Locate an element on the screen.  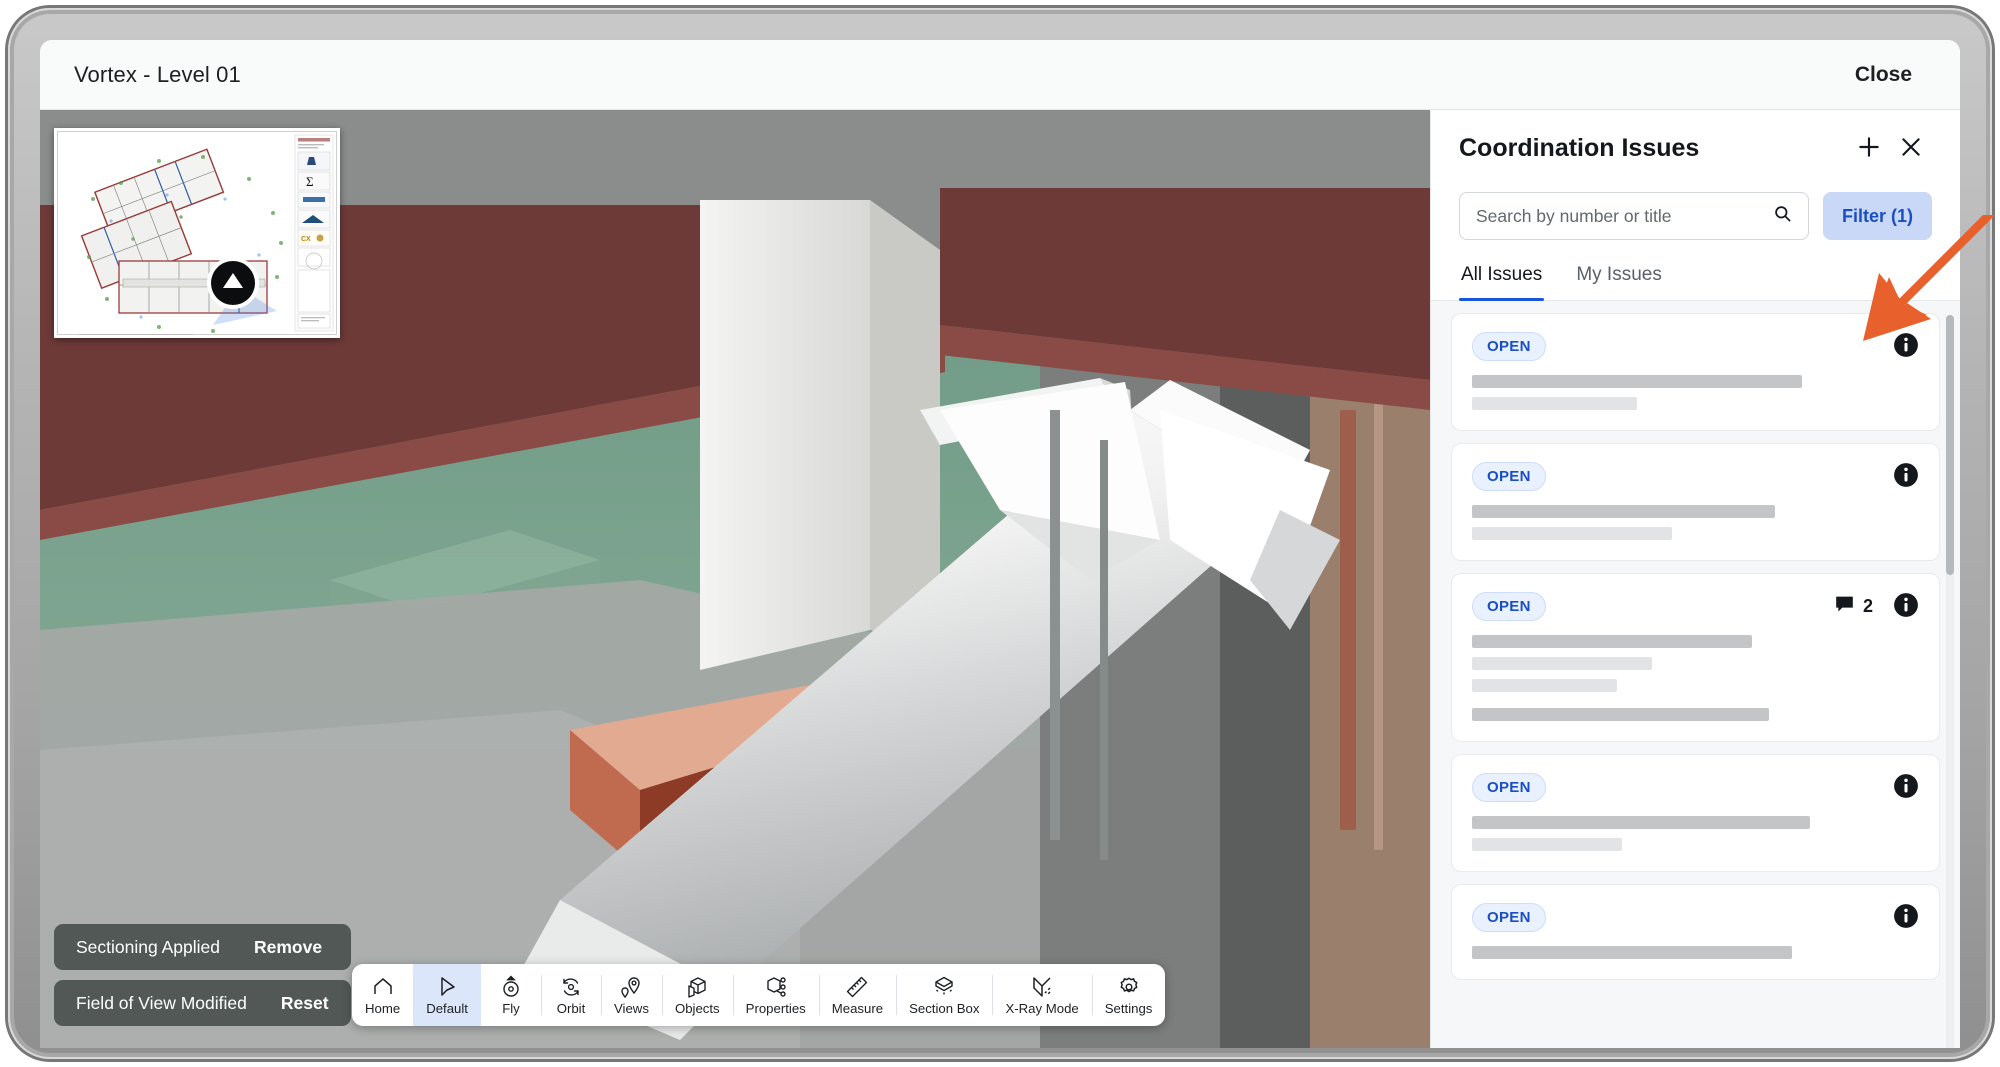
tool-label: Views is located at coordinates (631, 1008).